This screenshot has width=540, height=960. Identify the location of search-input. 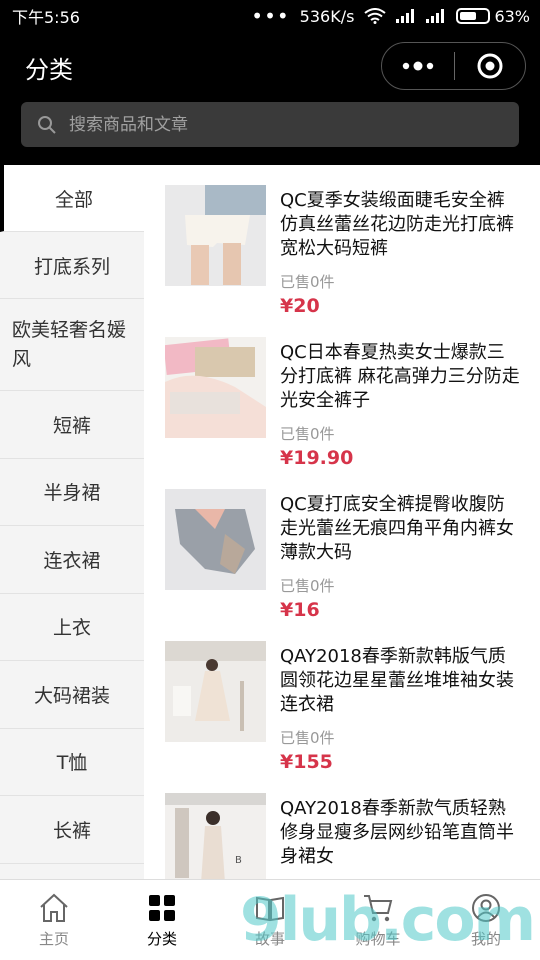
(269, 124).